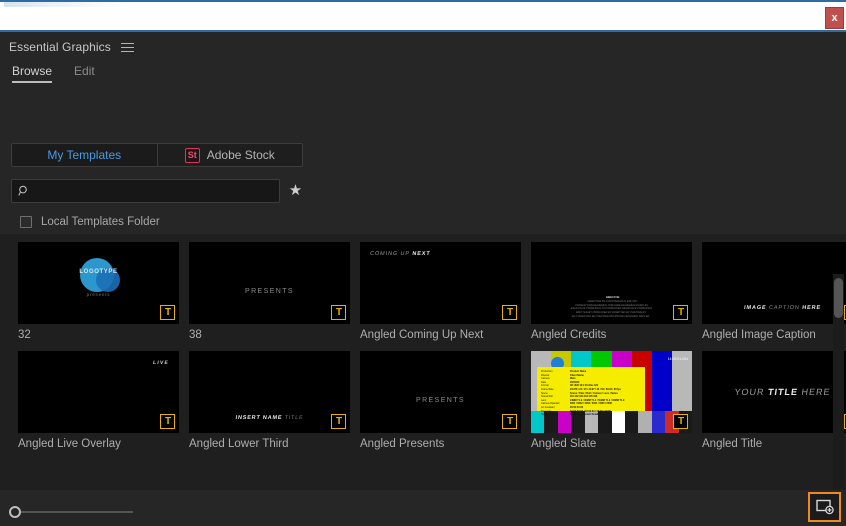 This screenshot has width=846, height=526. I want to click on thumb-text: INSERT NAME TITLE, so click(269, 418).